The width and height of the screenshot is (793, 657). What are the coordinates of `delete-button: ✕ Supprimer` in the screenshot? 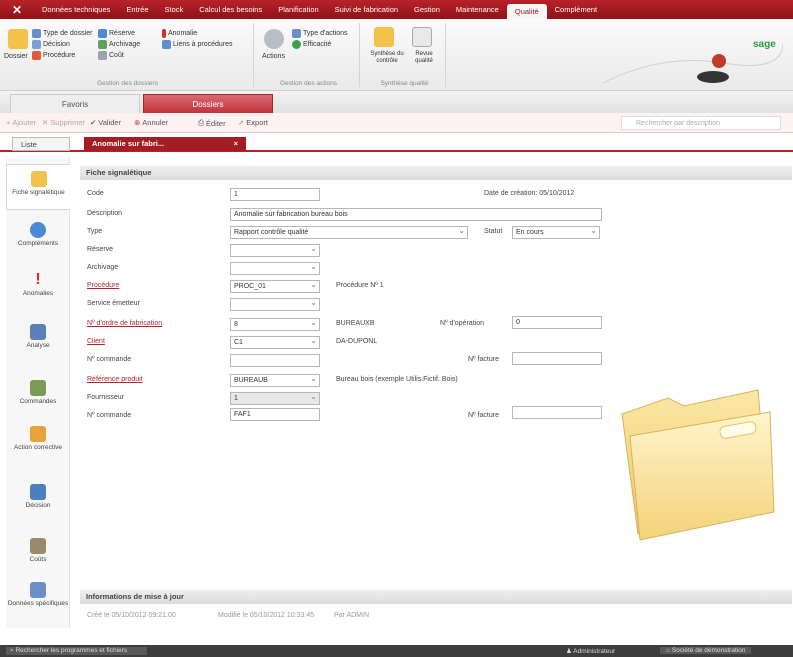 It's located at (63, 122).